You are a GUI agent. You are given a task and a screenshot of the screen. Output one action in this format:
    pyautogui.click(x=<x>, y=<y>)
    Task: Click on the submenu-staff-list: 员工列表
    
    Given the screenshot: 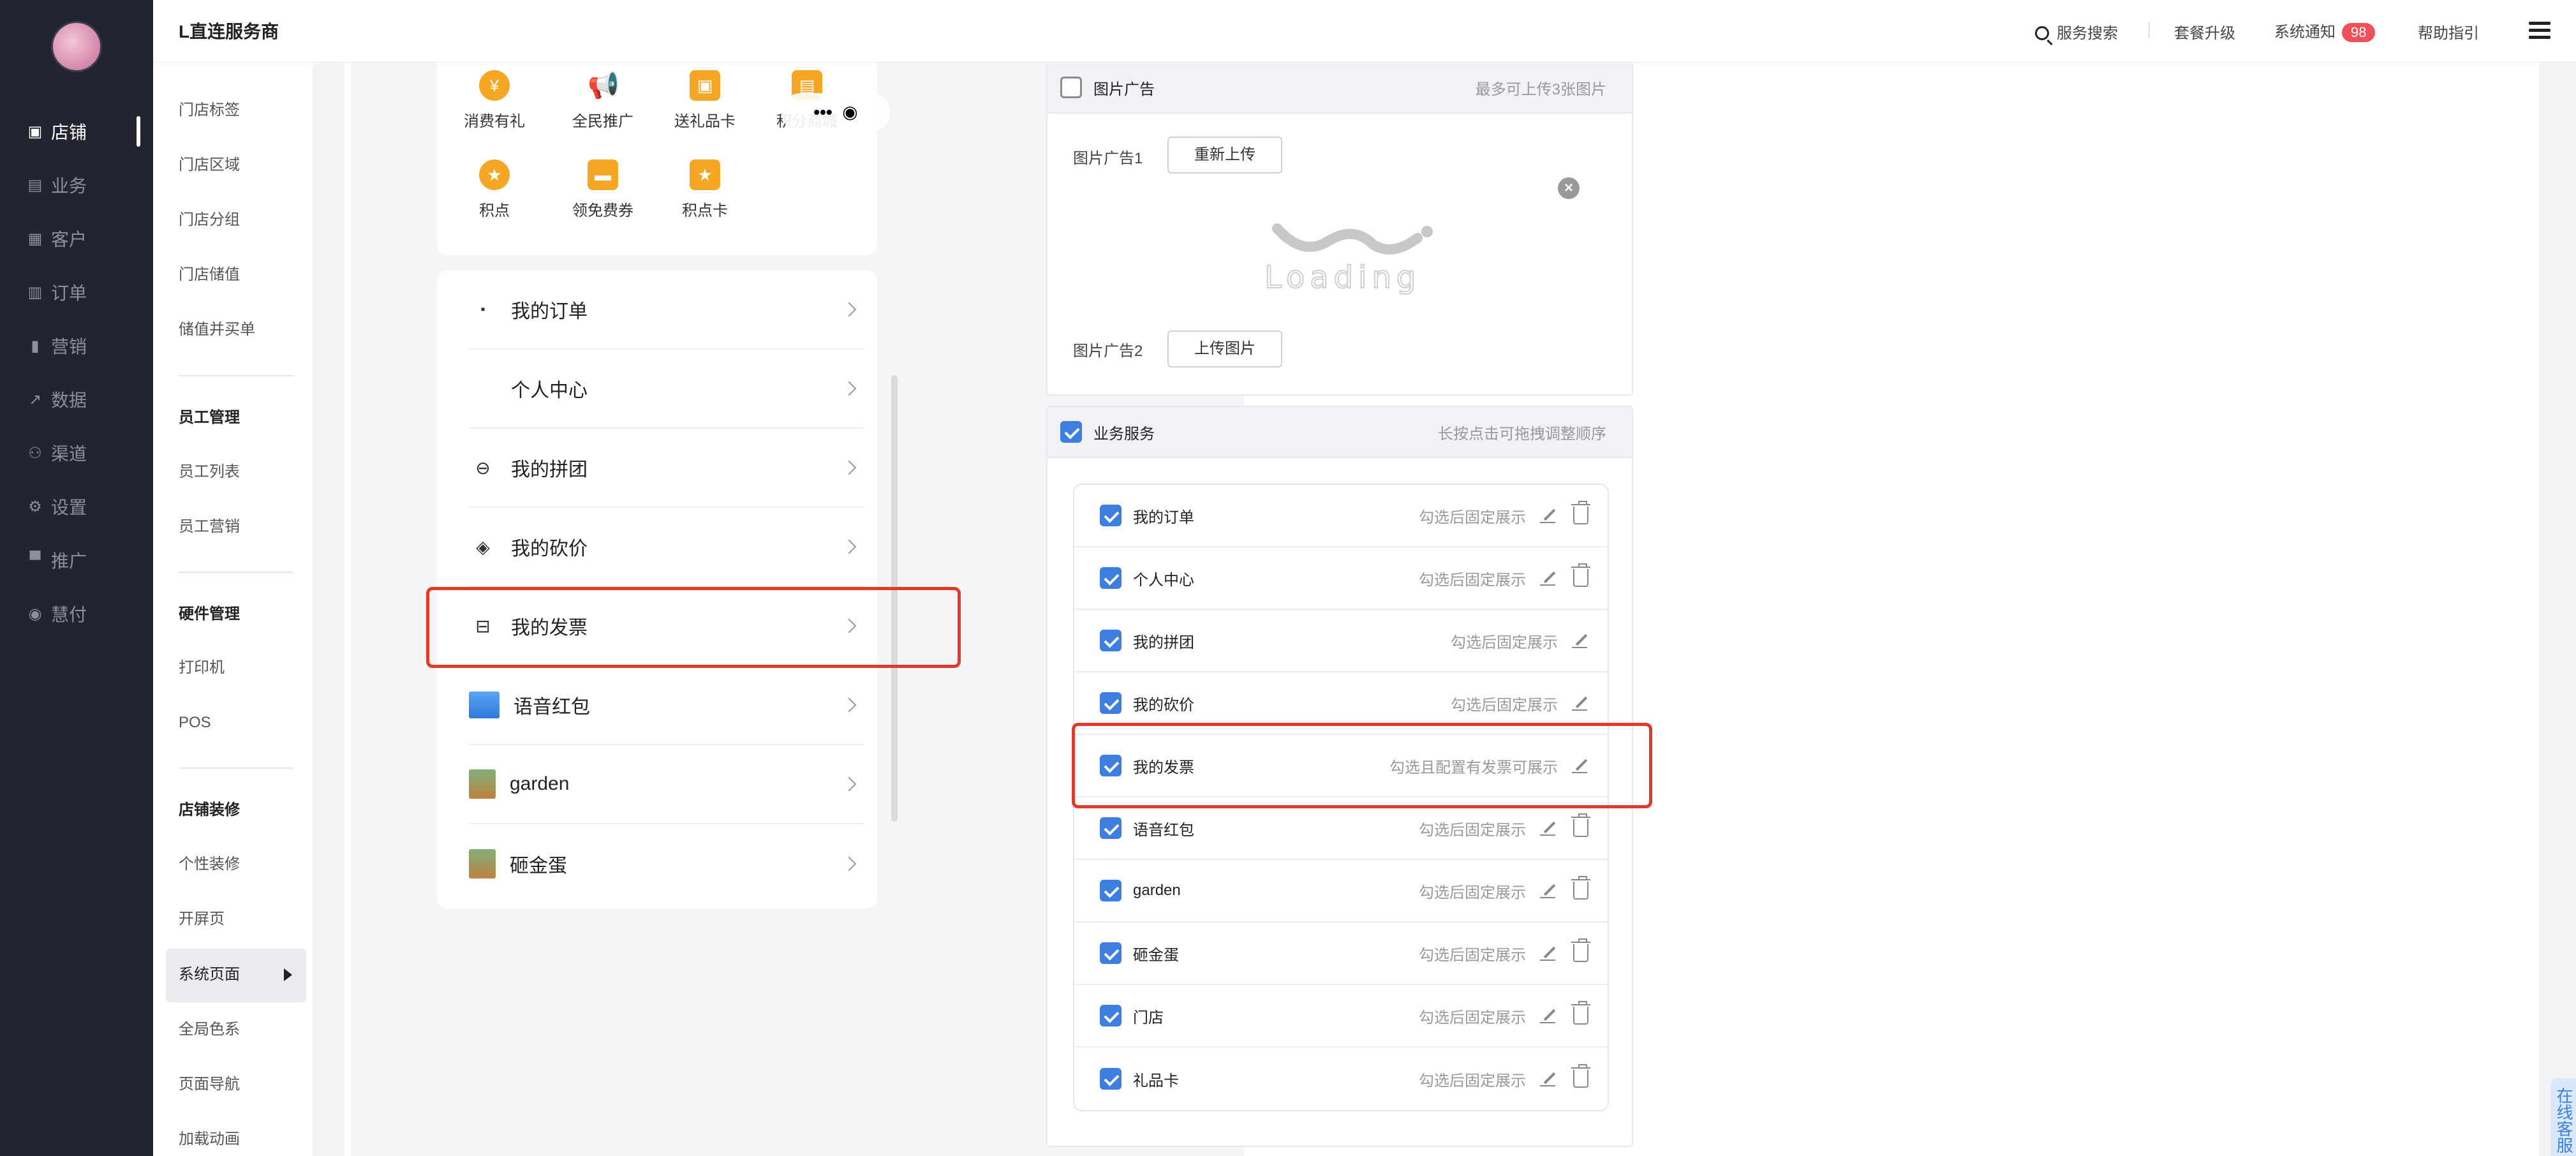 What is the action you would take?
    pyautogui.click(x=209, y=472)
    